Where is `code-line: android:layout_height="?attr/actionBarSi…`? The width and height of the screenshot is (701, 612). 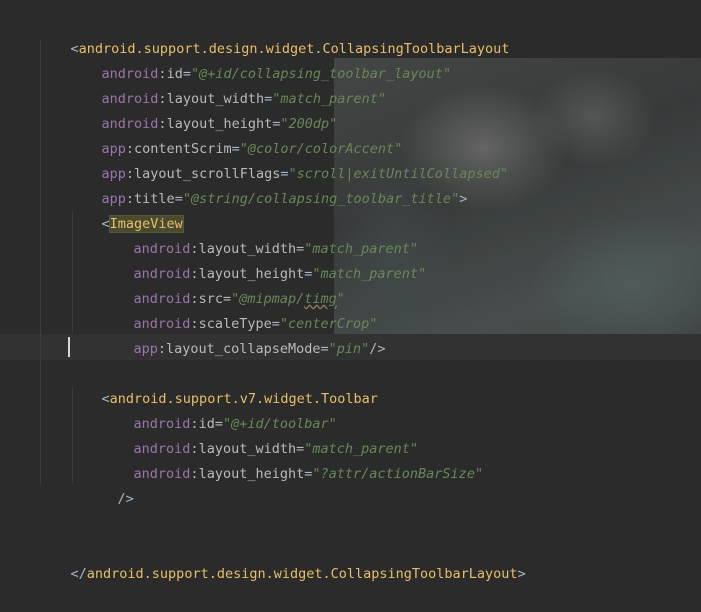
code-line: android:layout_height="?attr/actionBarSi… is located at coordinates (292, 459).